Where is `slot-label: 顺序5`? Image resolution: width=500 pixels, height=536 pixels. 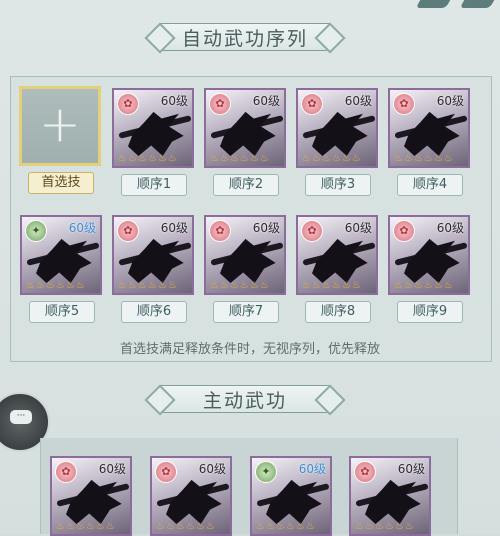
slot-label: 顺序5 is located at coordinates (62, 312).